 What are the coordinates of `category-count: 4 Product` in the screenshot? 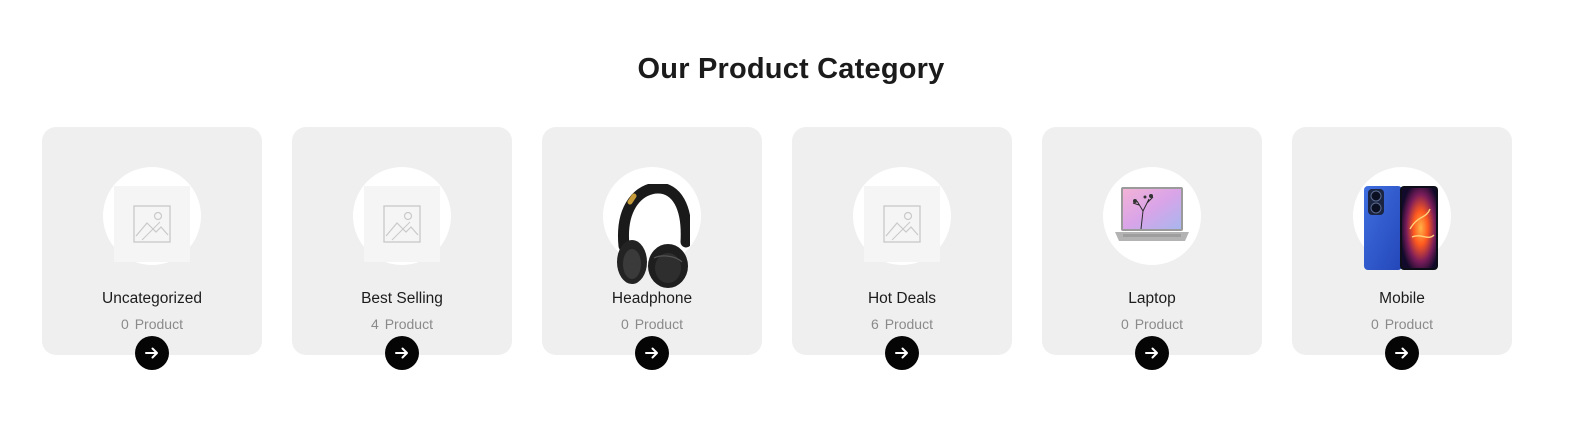 It's located at (402, 324).